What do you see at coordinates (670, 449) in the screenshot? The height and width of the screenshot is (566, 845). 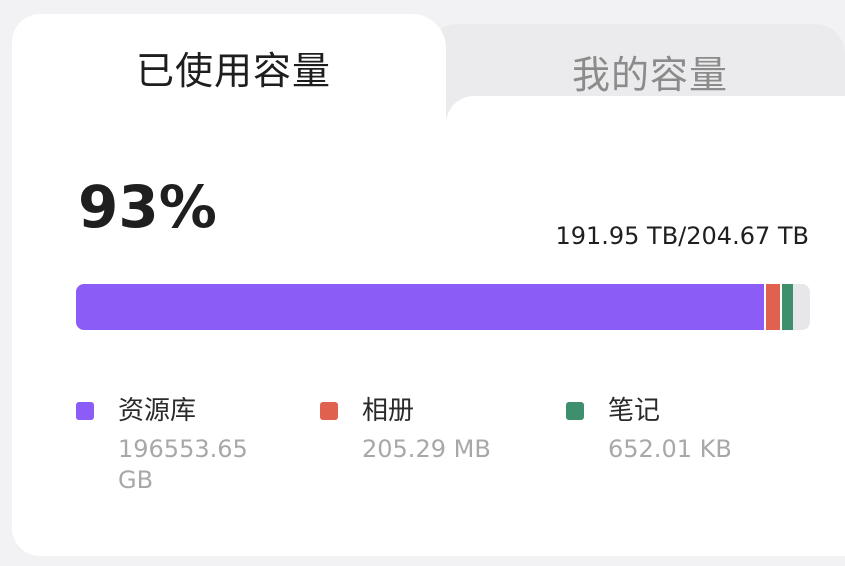 I see `legend-value: 652.01 KB` at bounding box center [670, 449].